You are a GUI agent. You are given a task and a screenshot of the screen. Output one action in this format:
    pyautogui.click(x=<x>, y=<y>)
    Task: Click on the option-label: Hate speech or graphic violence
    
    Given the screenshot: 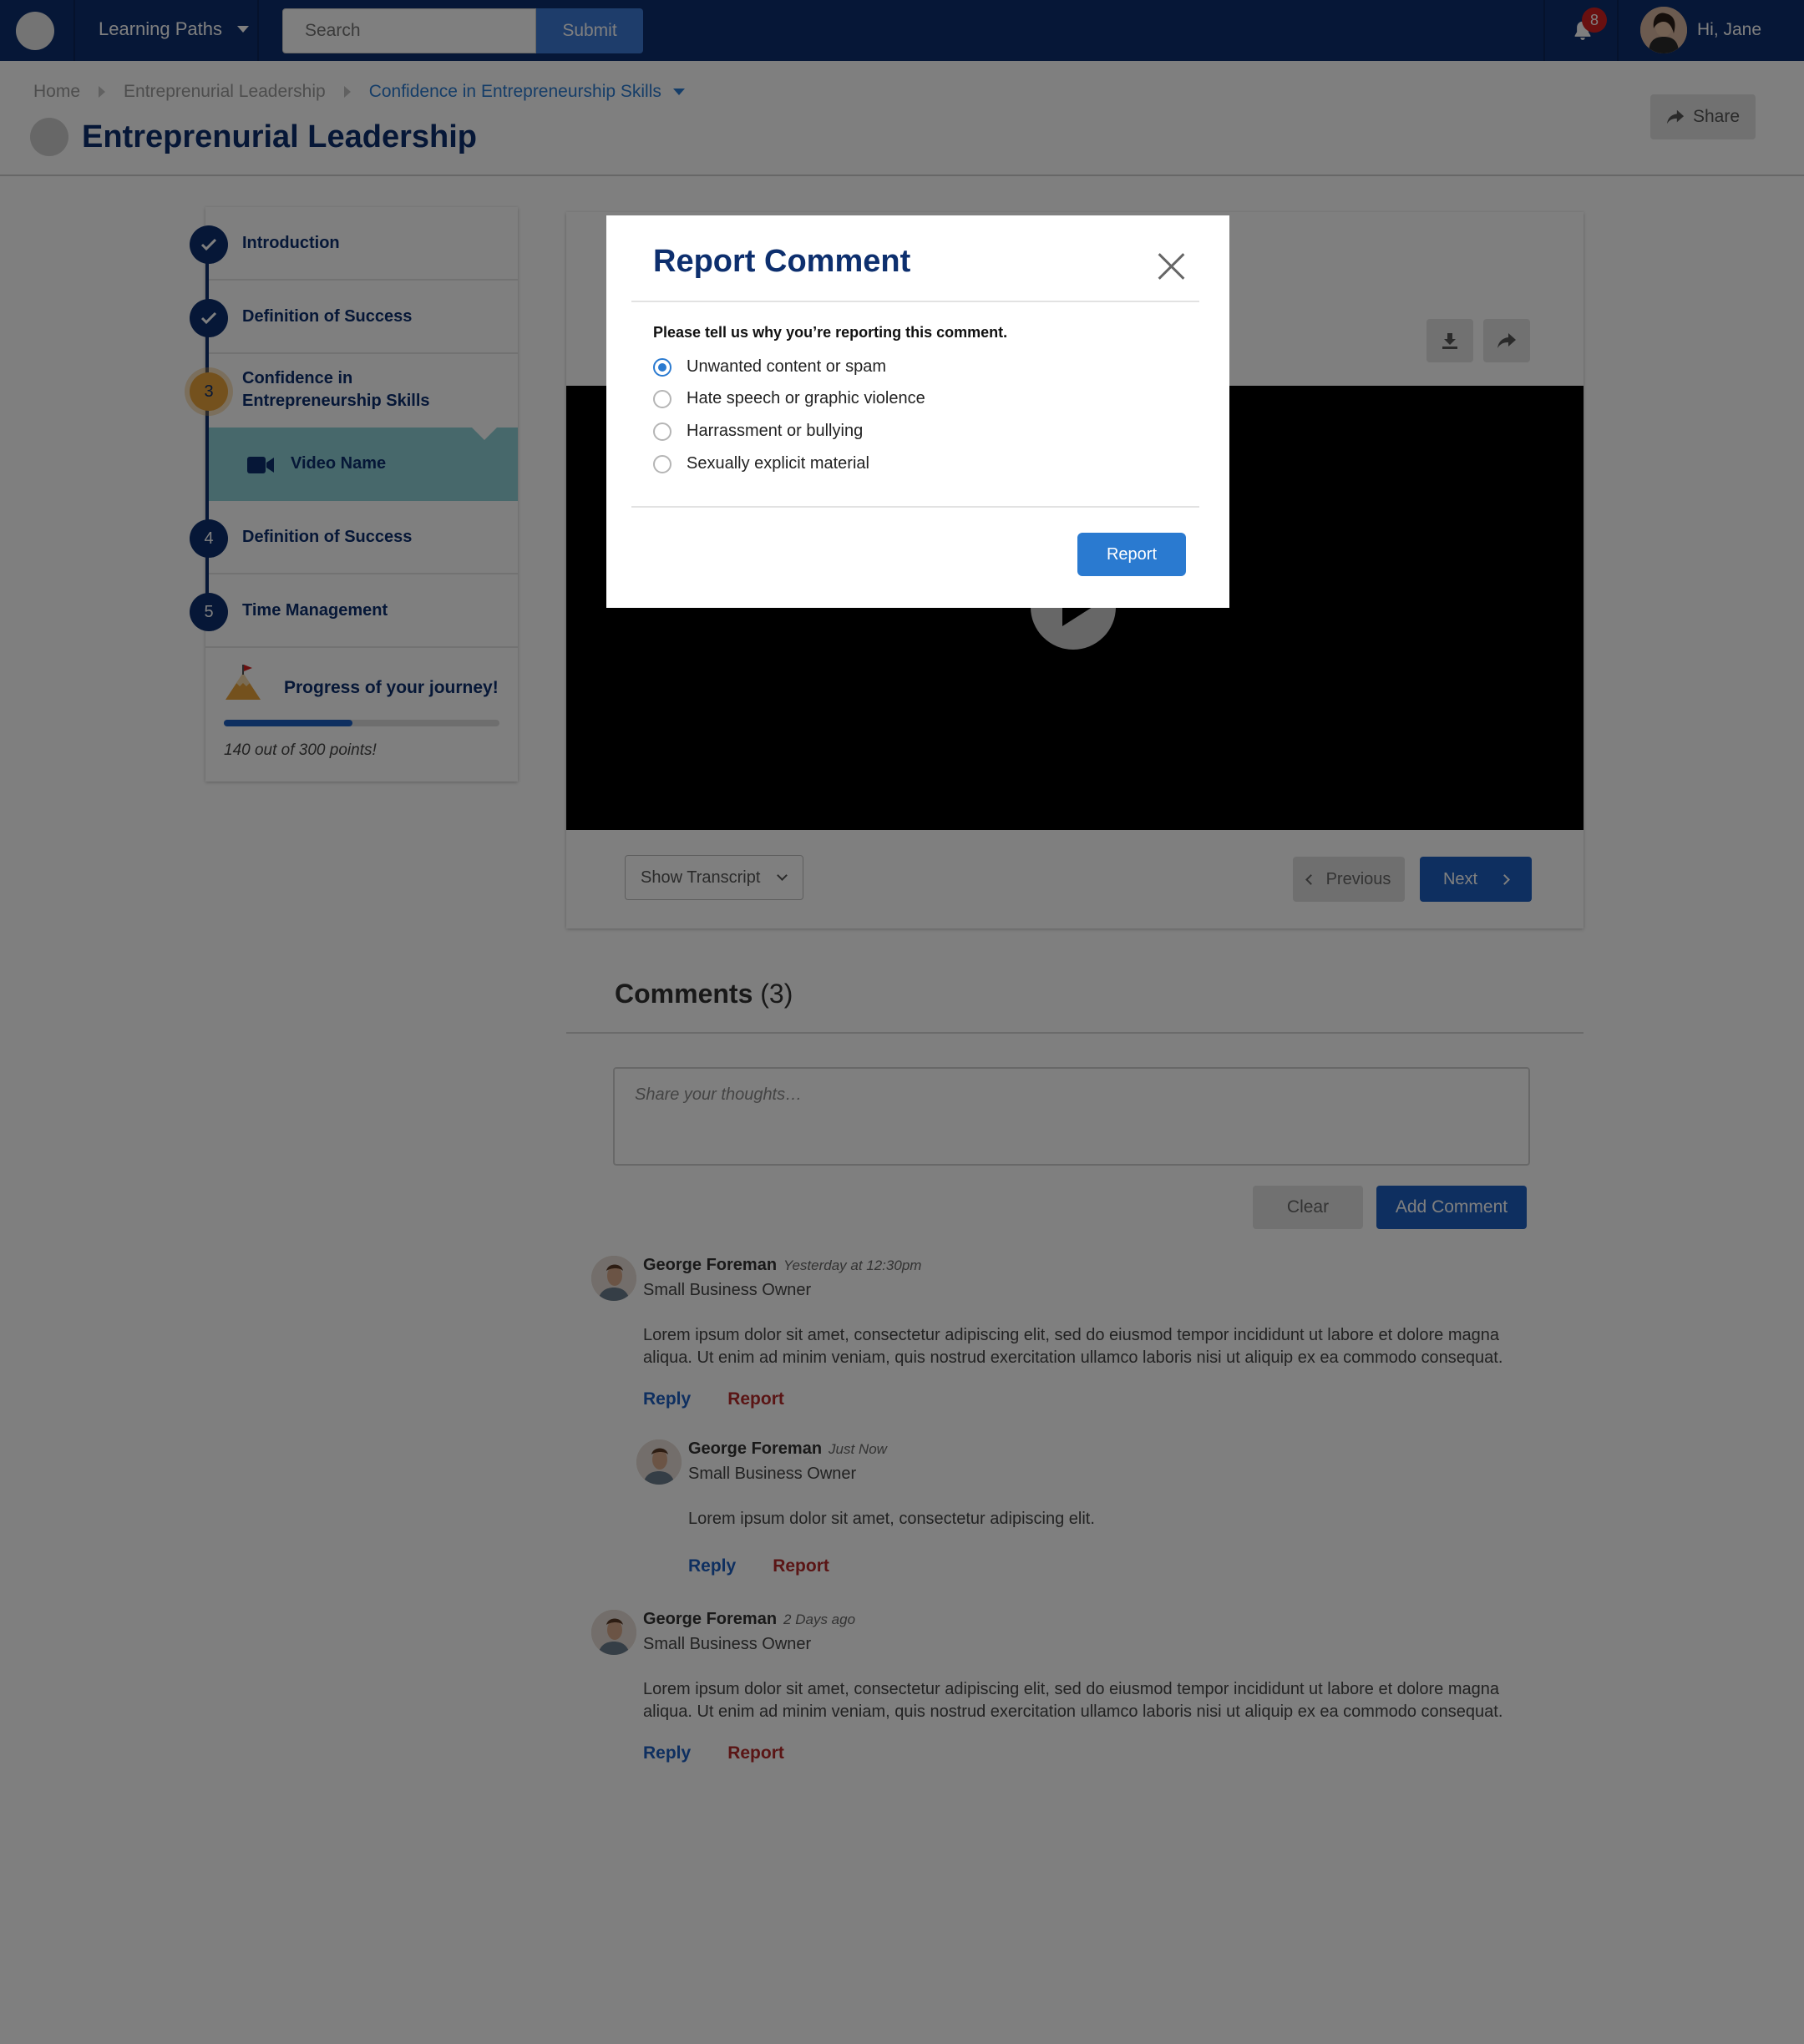 What is the action you would take?
    pyautogui.click(x=806, y=398)
    